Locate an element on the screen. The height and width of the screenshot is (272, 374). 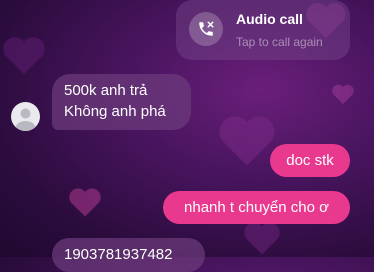
message-text: Không anh phá is located at coordinates (115, 111).